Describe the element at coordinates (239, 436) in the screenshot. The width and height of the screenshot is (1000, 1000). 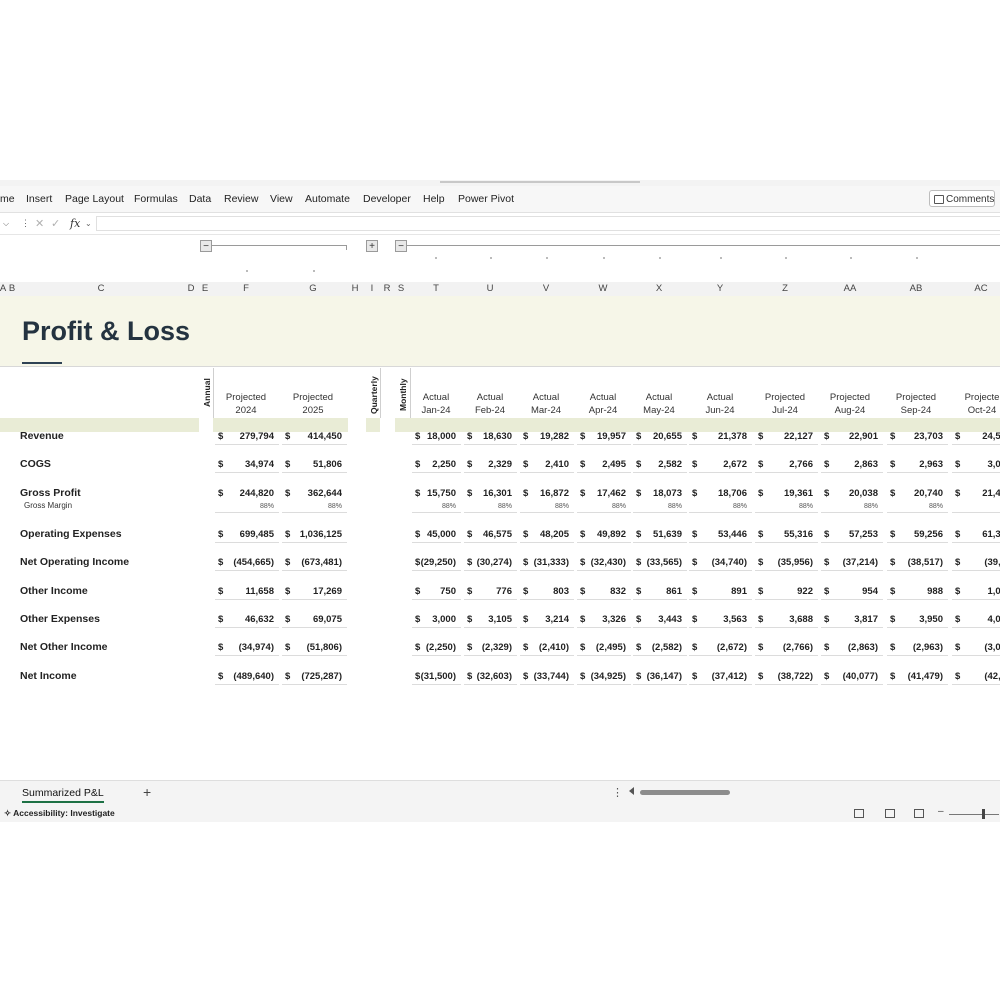
I see `annual-value-cell: 279,794` at that location.